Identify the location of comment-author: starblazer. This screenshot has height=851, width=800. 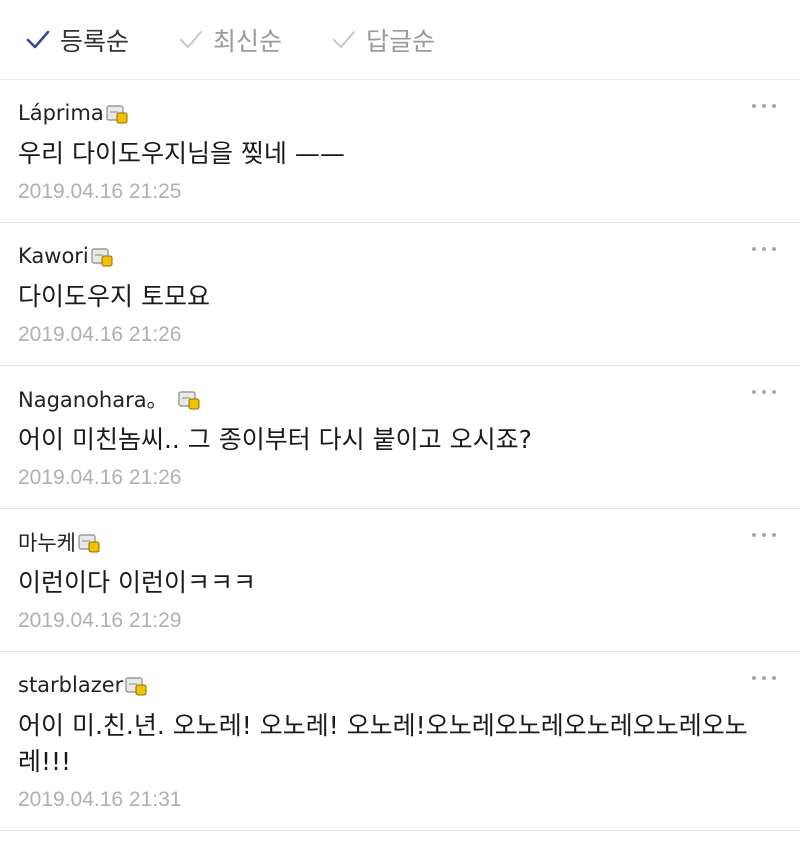
(70, 685).